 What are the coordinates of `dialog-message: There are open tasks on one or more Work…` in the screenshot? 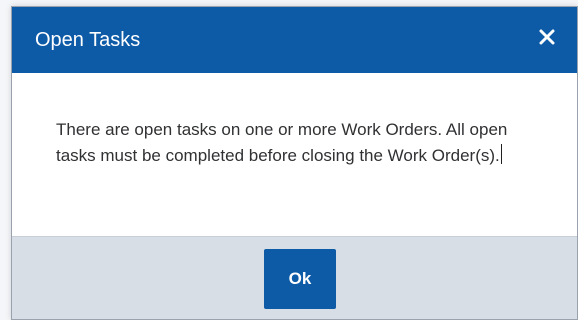 It's located at (291, 143).